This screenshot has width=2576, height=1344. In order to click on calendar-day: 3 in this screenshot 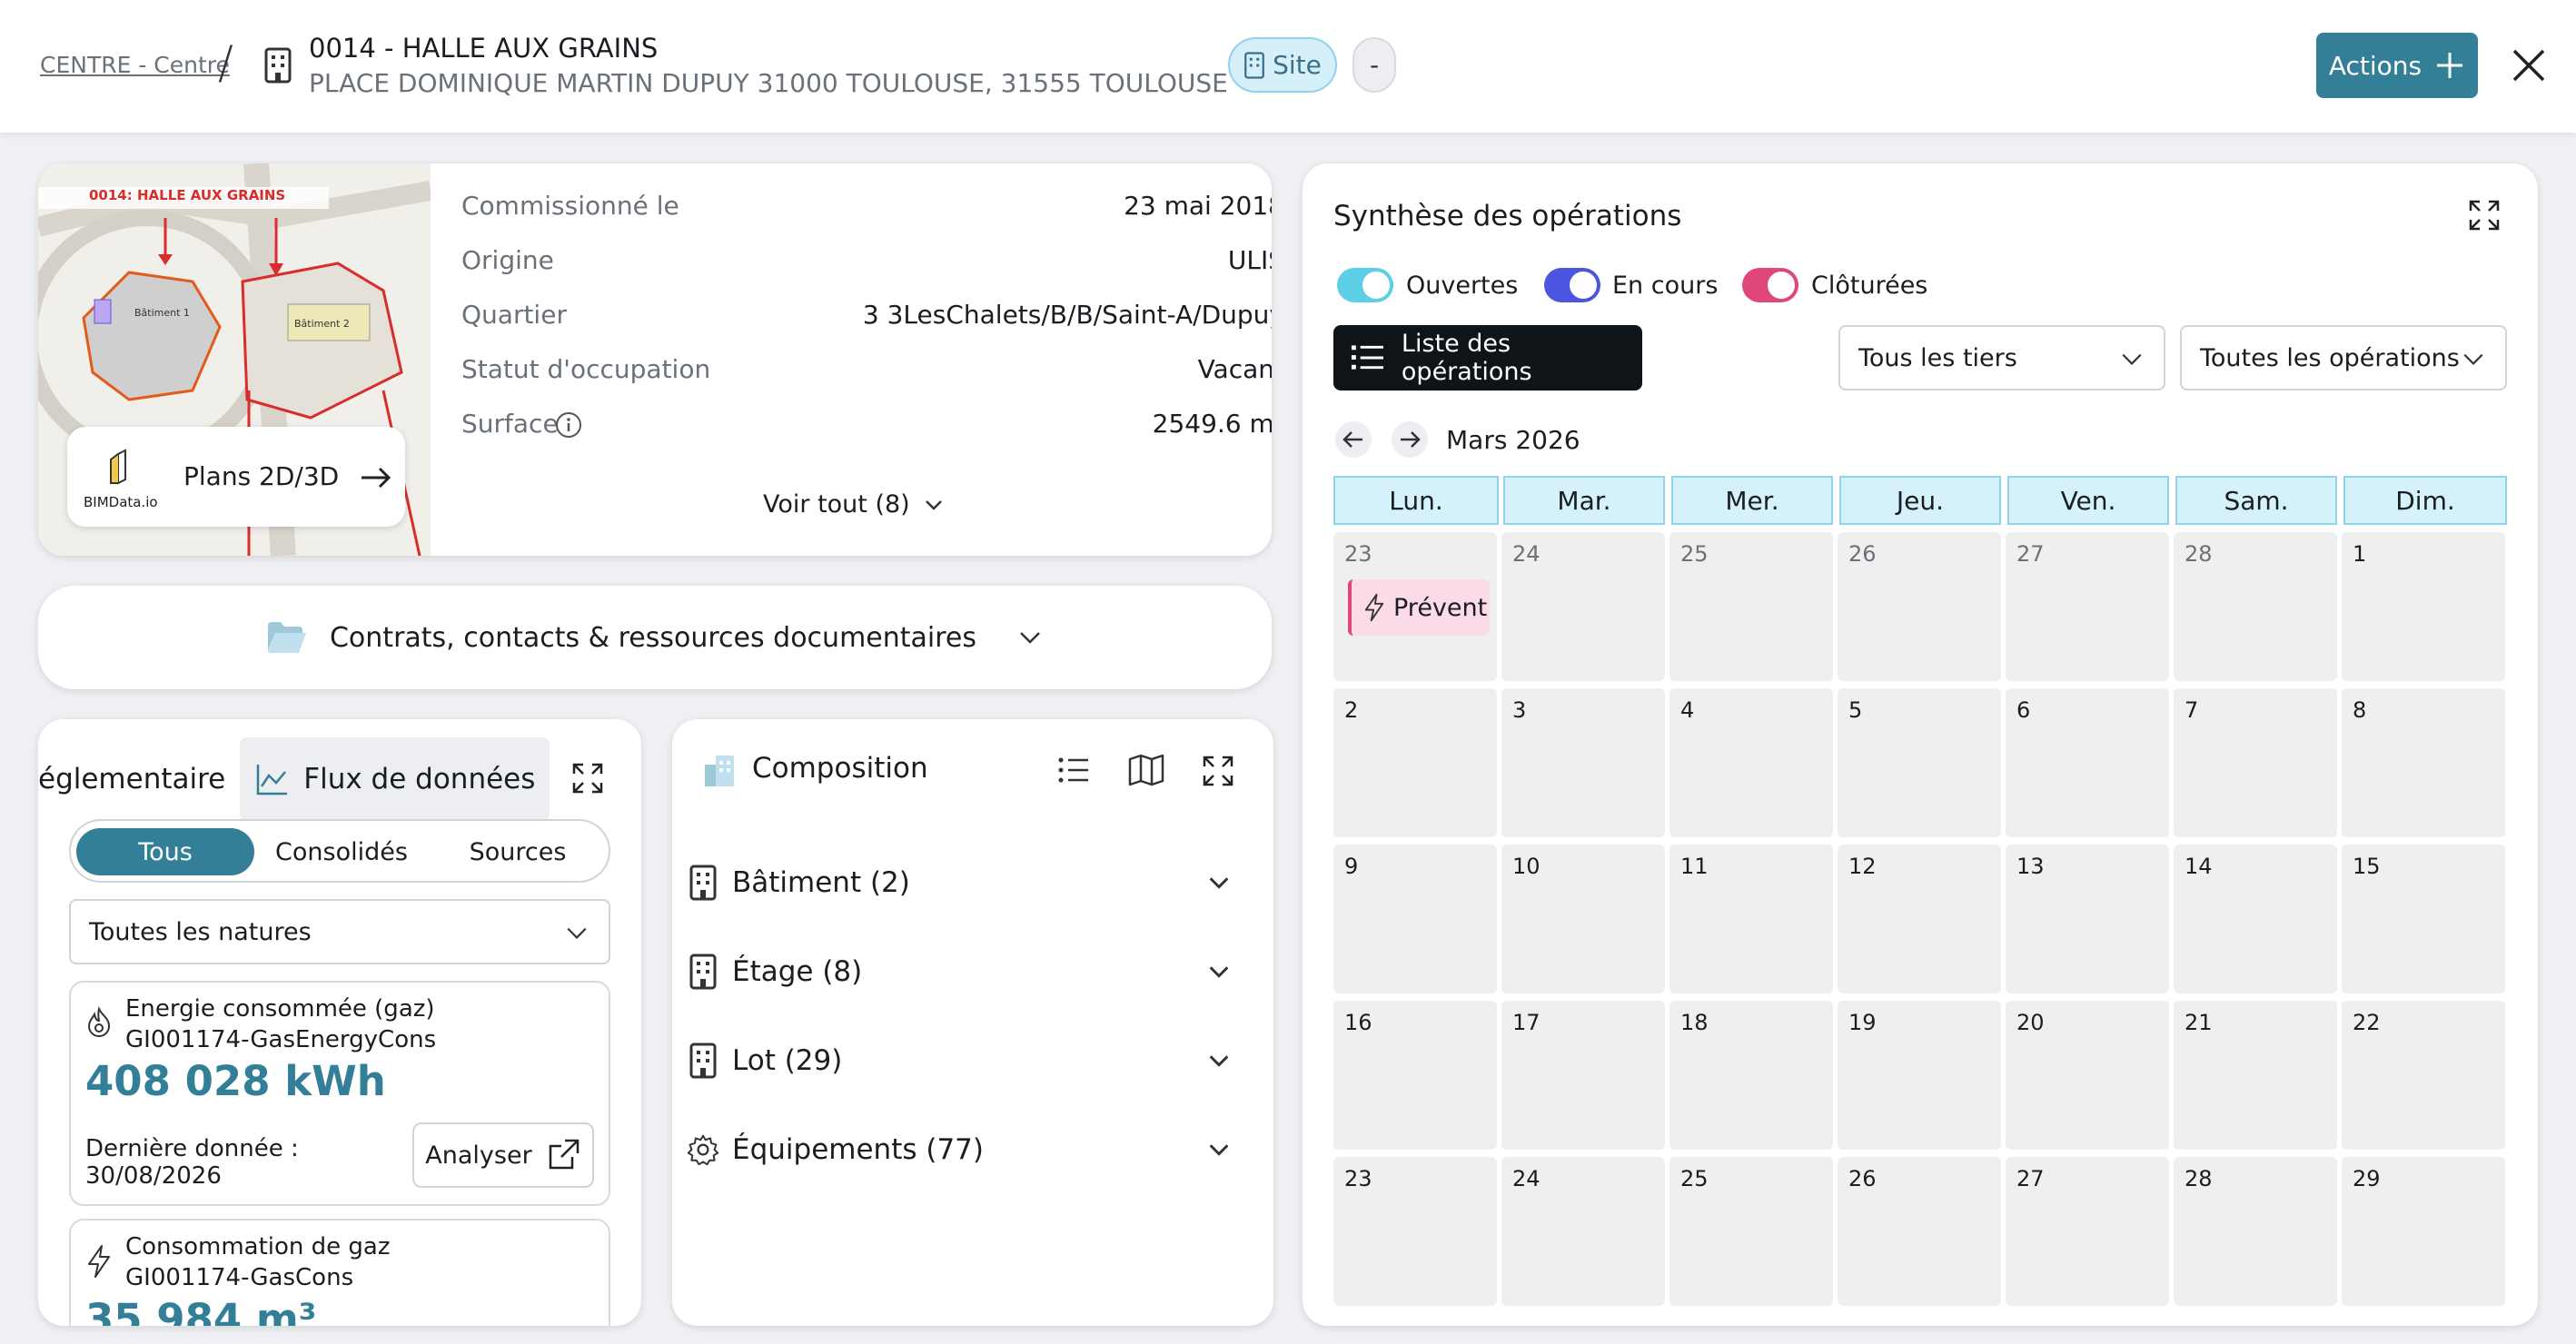, I will do `click(1583, 763)`.